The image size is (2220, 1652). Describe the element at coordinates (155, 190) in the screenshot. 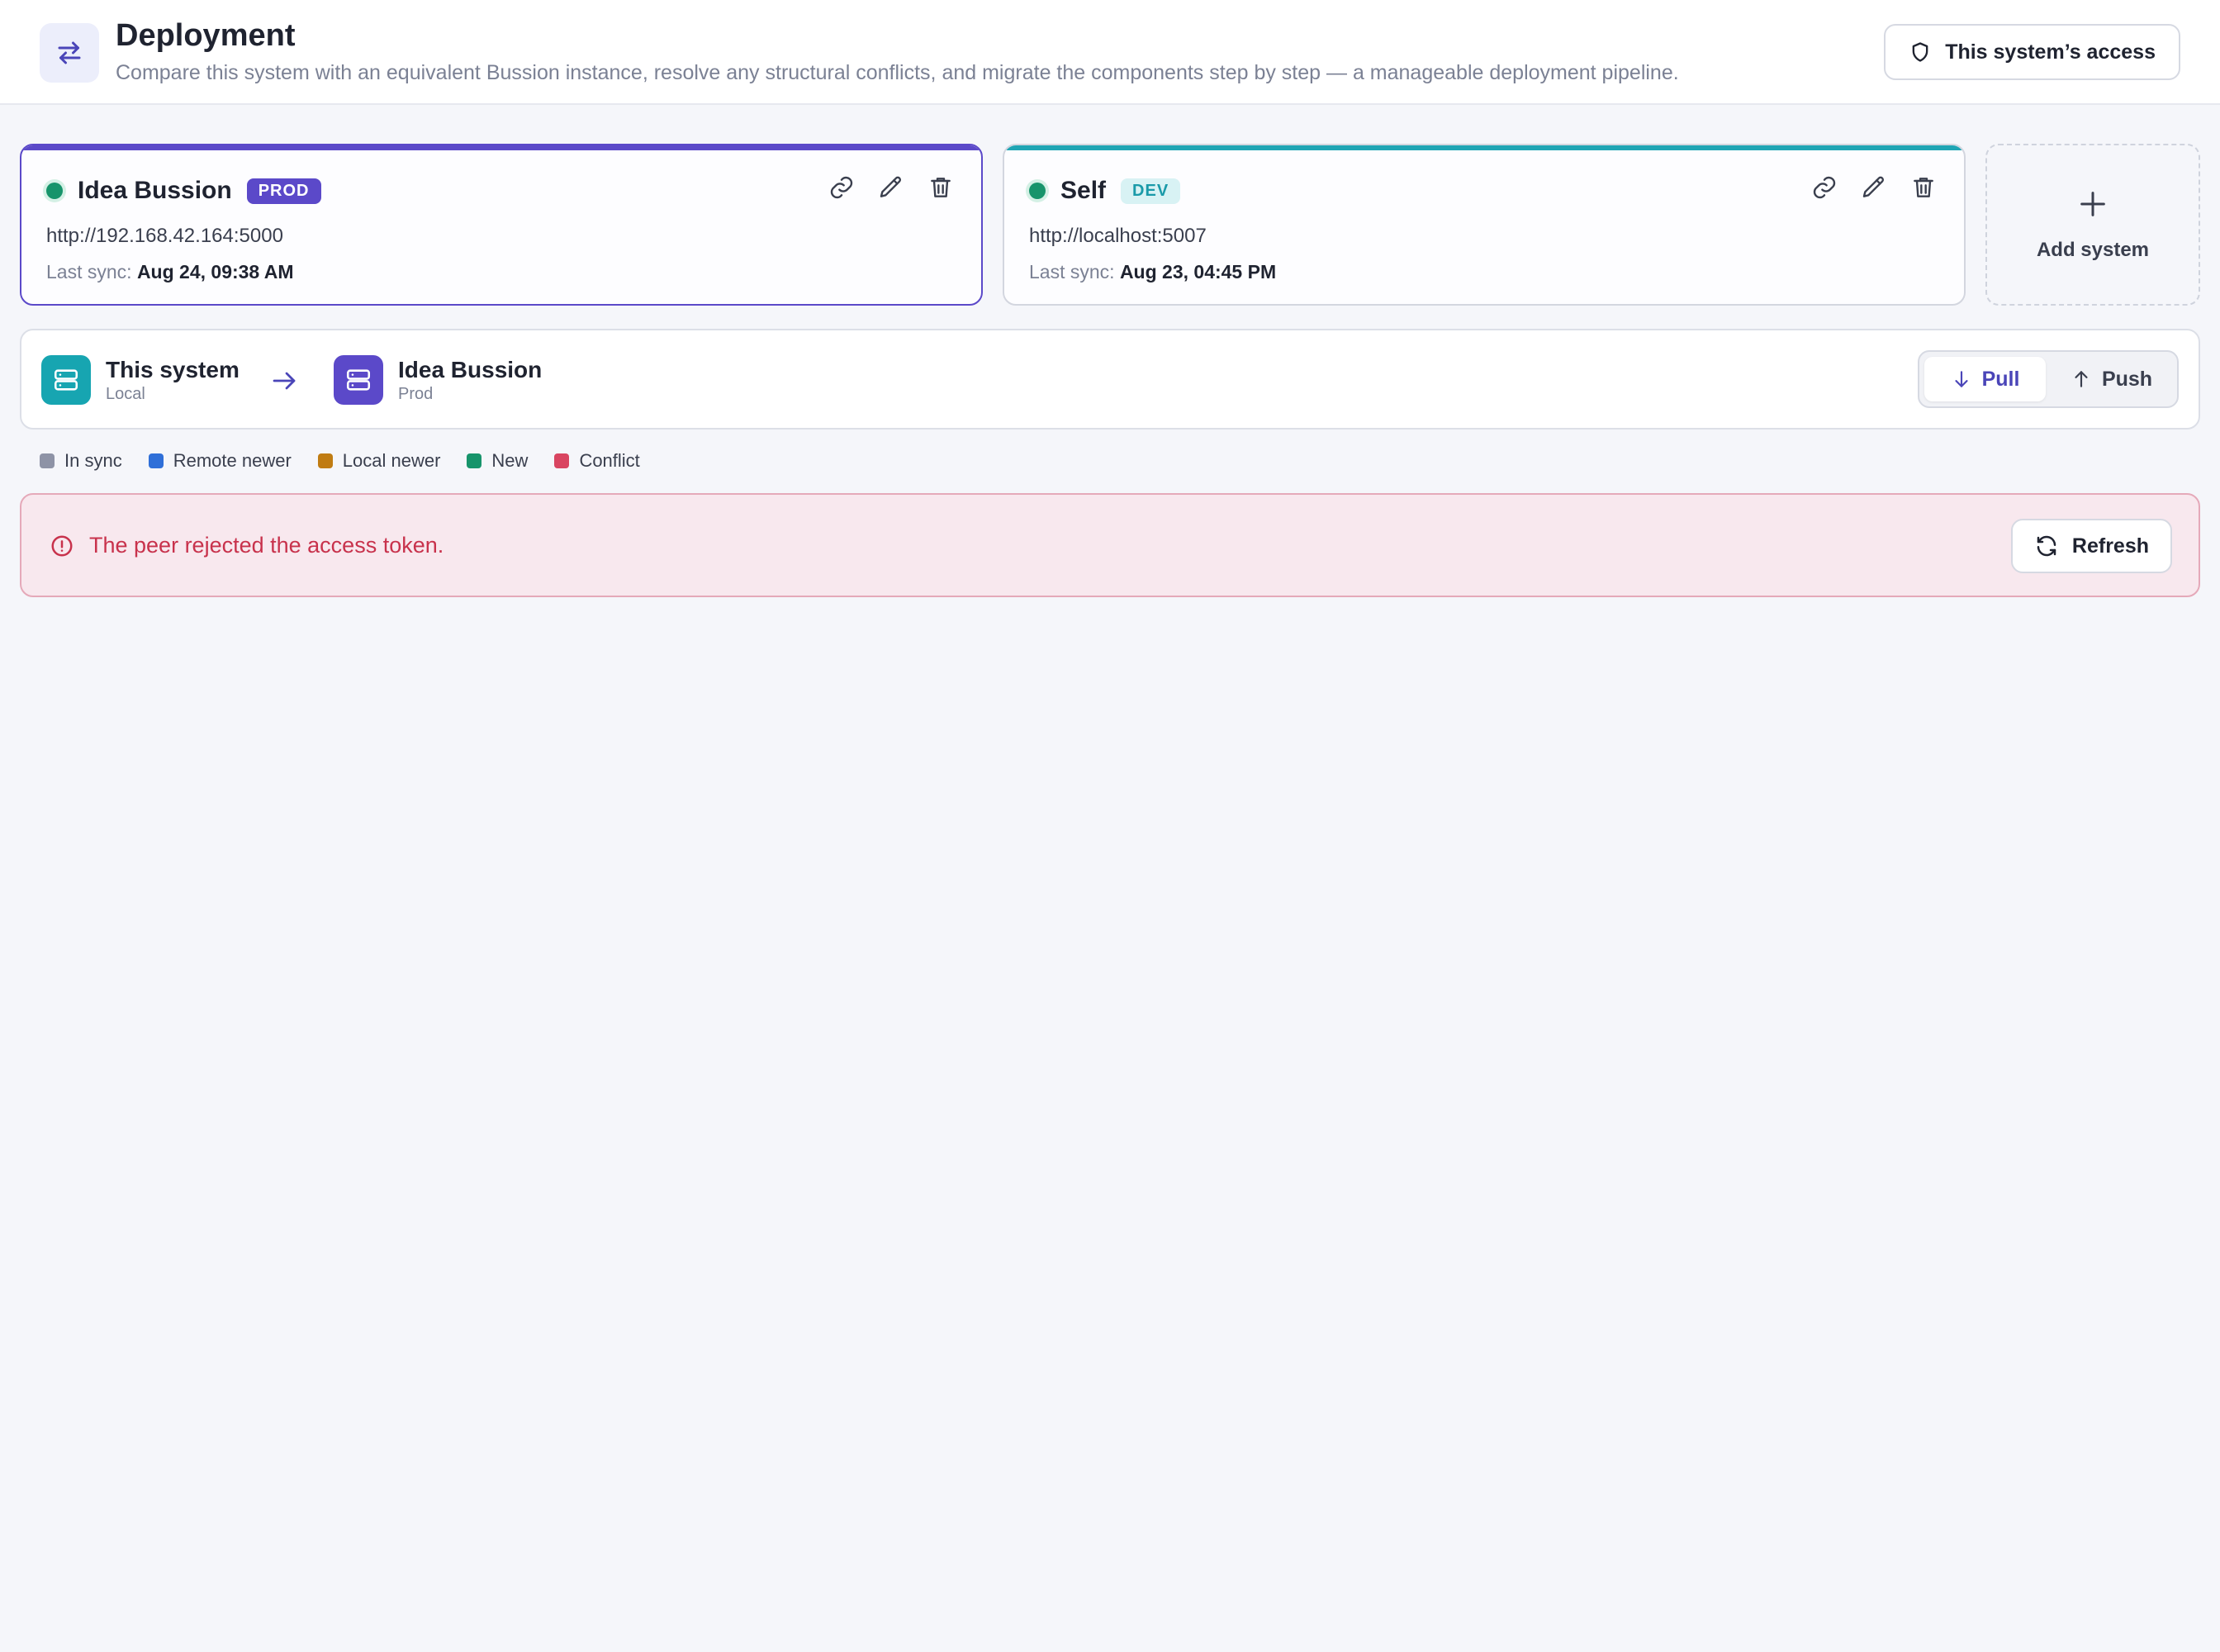

I see `system-name: Idea Bussion` at that location.